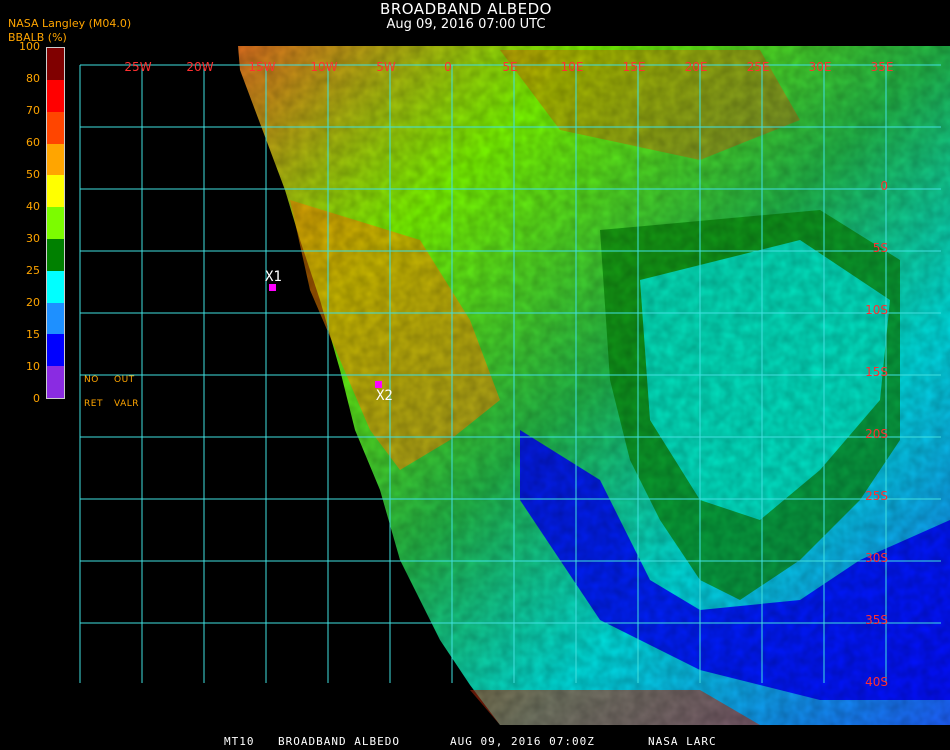 This screenshot has height=750, width=950. Describe the element at coordinates (820, 67) in the screenshot. I see `longitude-label: 30E` at that location.